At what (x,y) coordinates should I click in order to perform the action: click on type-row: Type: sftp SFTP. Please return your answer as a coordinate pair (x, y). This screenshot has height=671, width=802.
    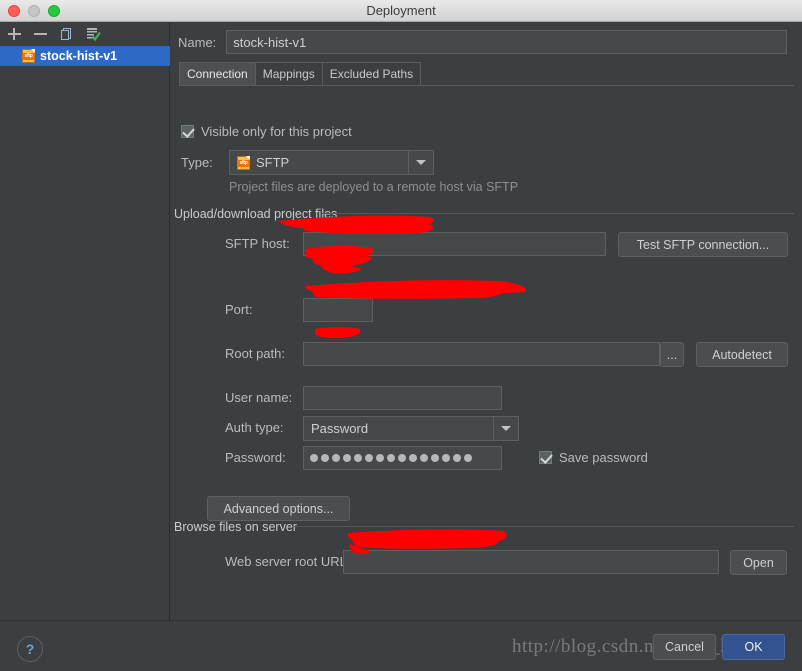
    Looking at the image, I should click on (307, 162).